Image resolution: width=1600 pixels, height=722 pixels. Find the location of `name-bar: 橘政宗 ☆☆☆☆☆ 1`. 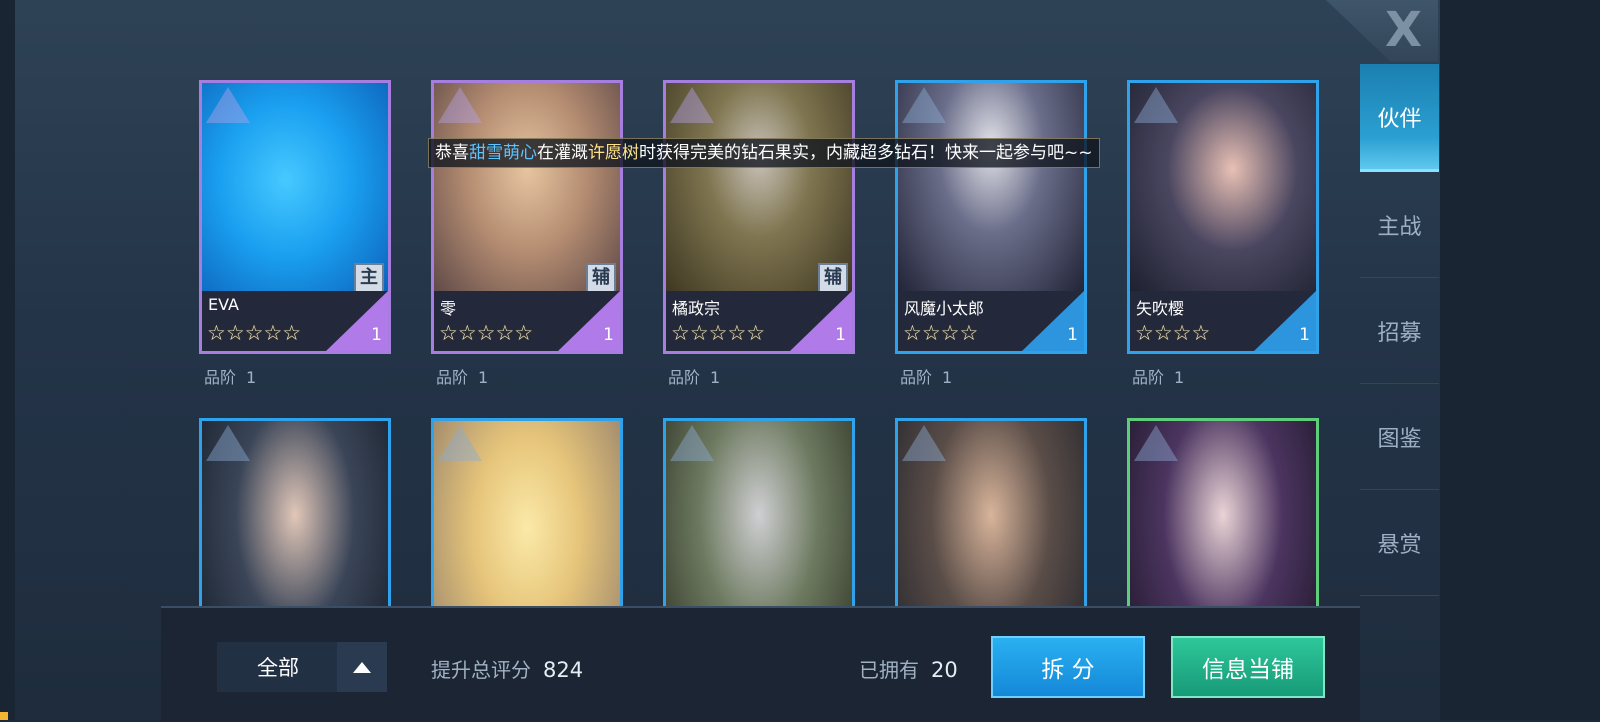

name-bar: 橘政宗 ☆☆☆☆☆ 1 is located at coordinates (759, 321).